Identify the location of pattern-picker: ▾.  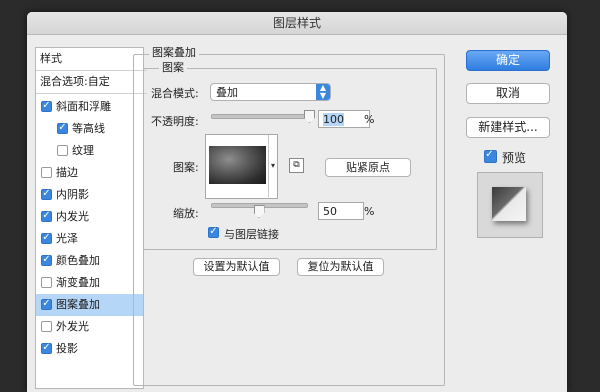
(241, 166).